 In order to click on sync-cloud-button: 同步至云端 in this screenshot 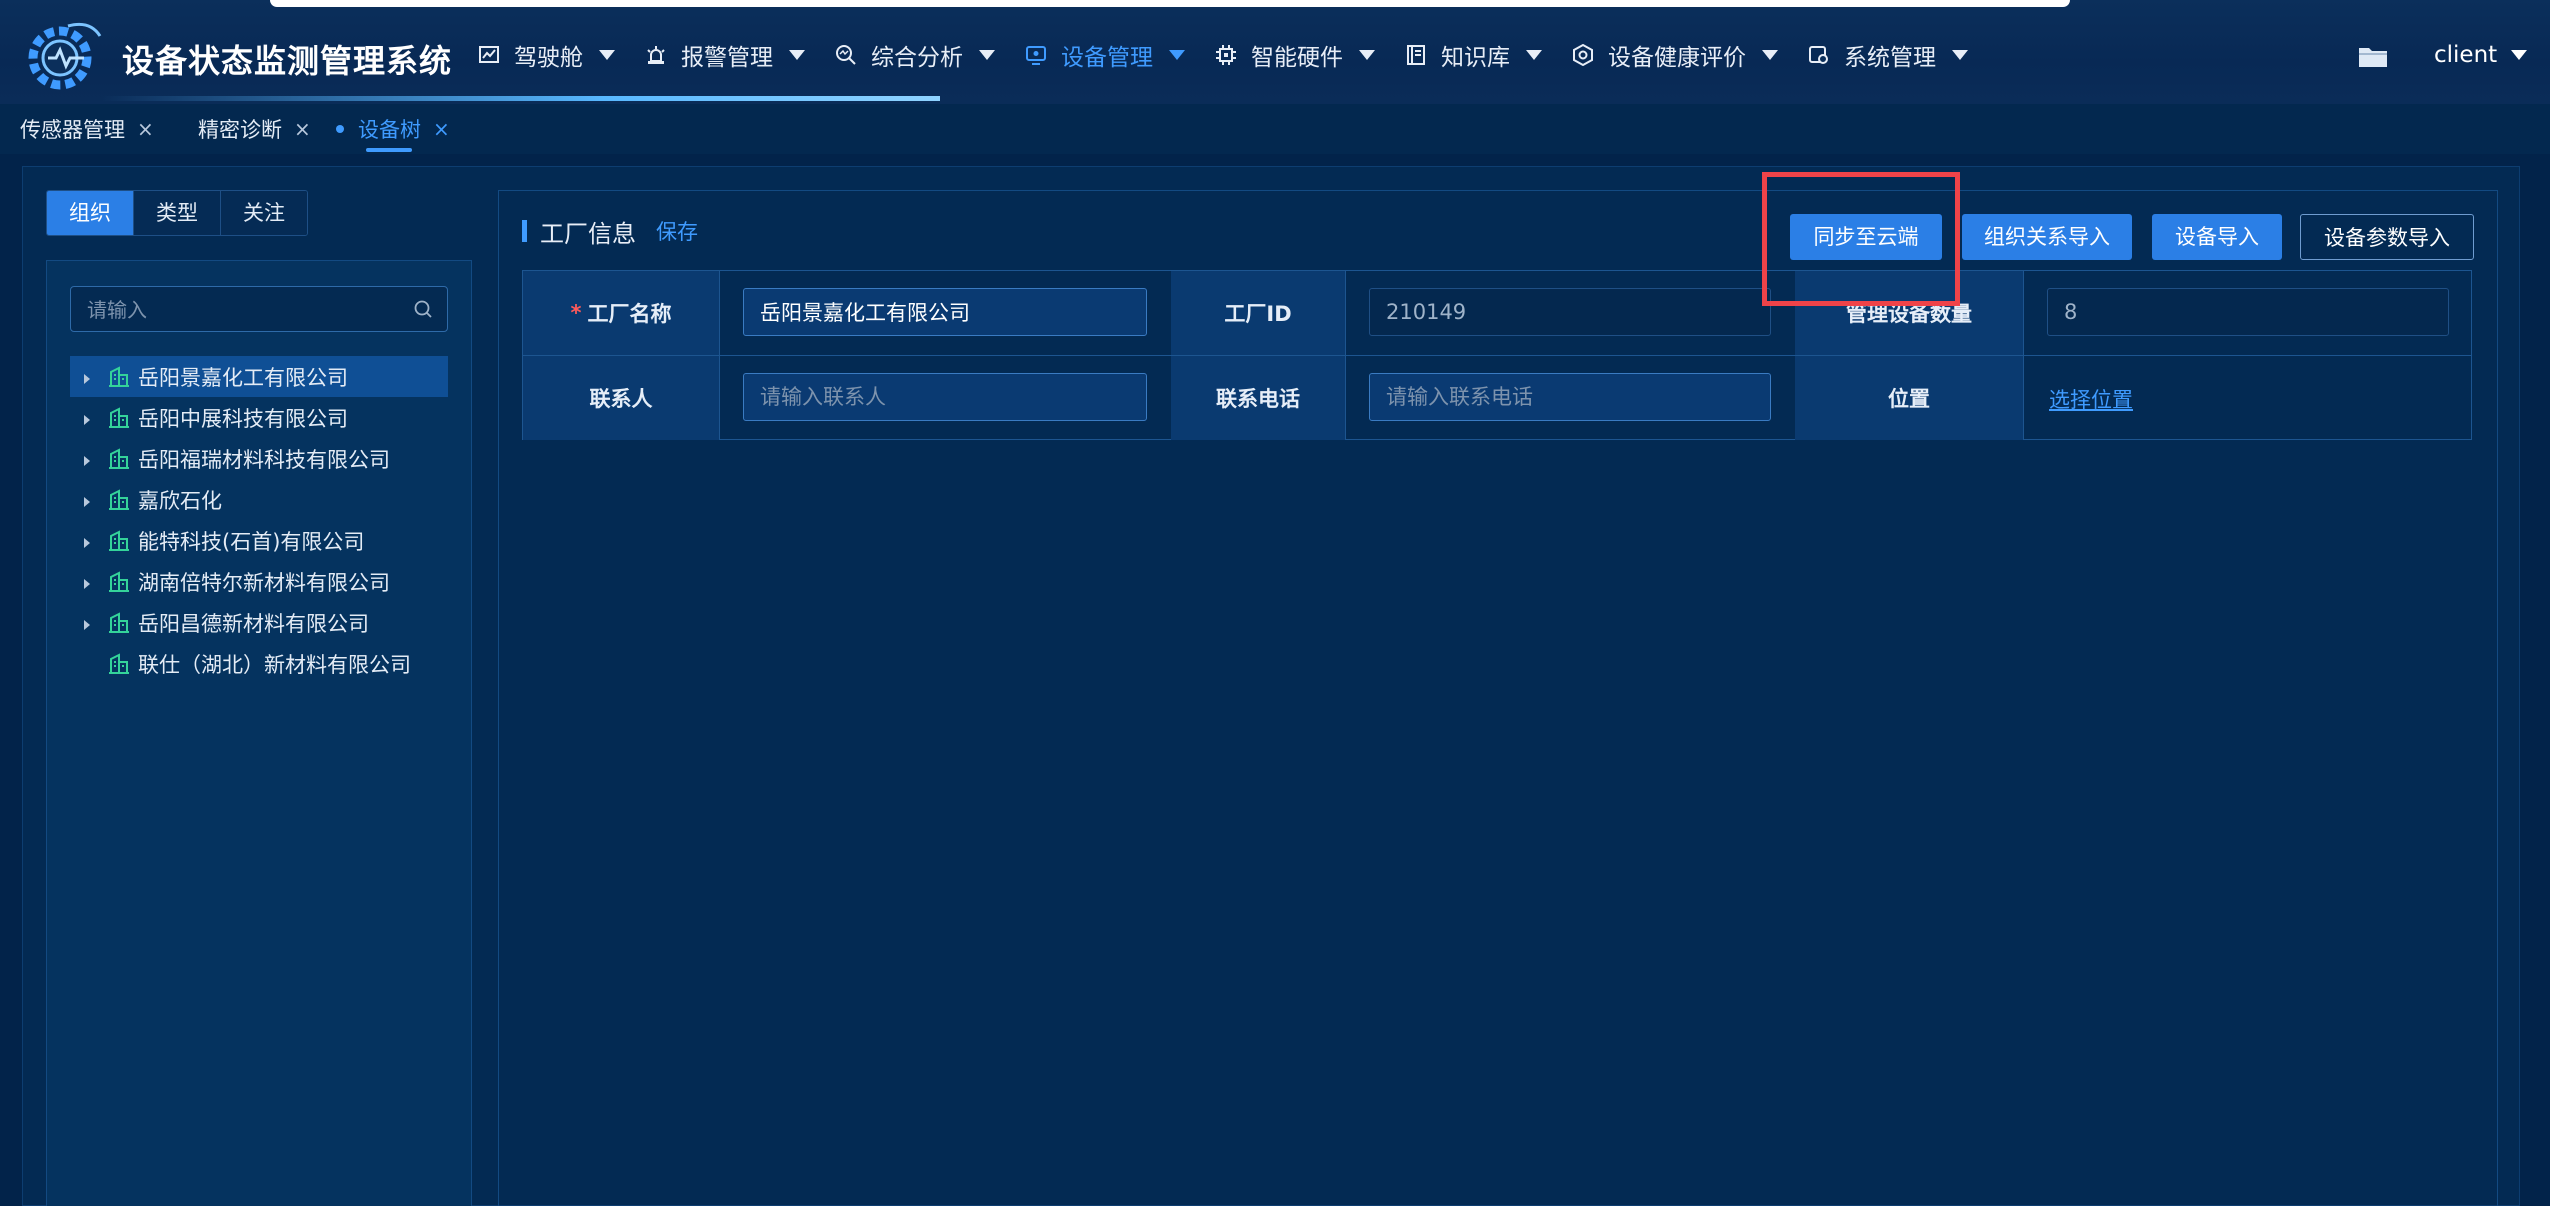, I will do `click(1866, 237)`.